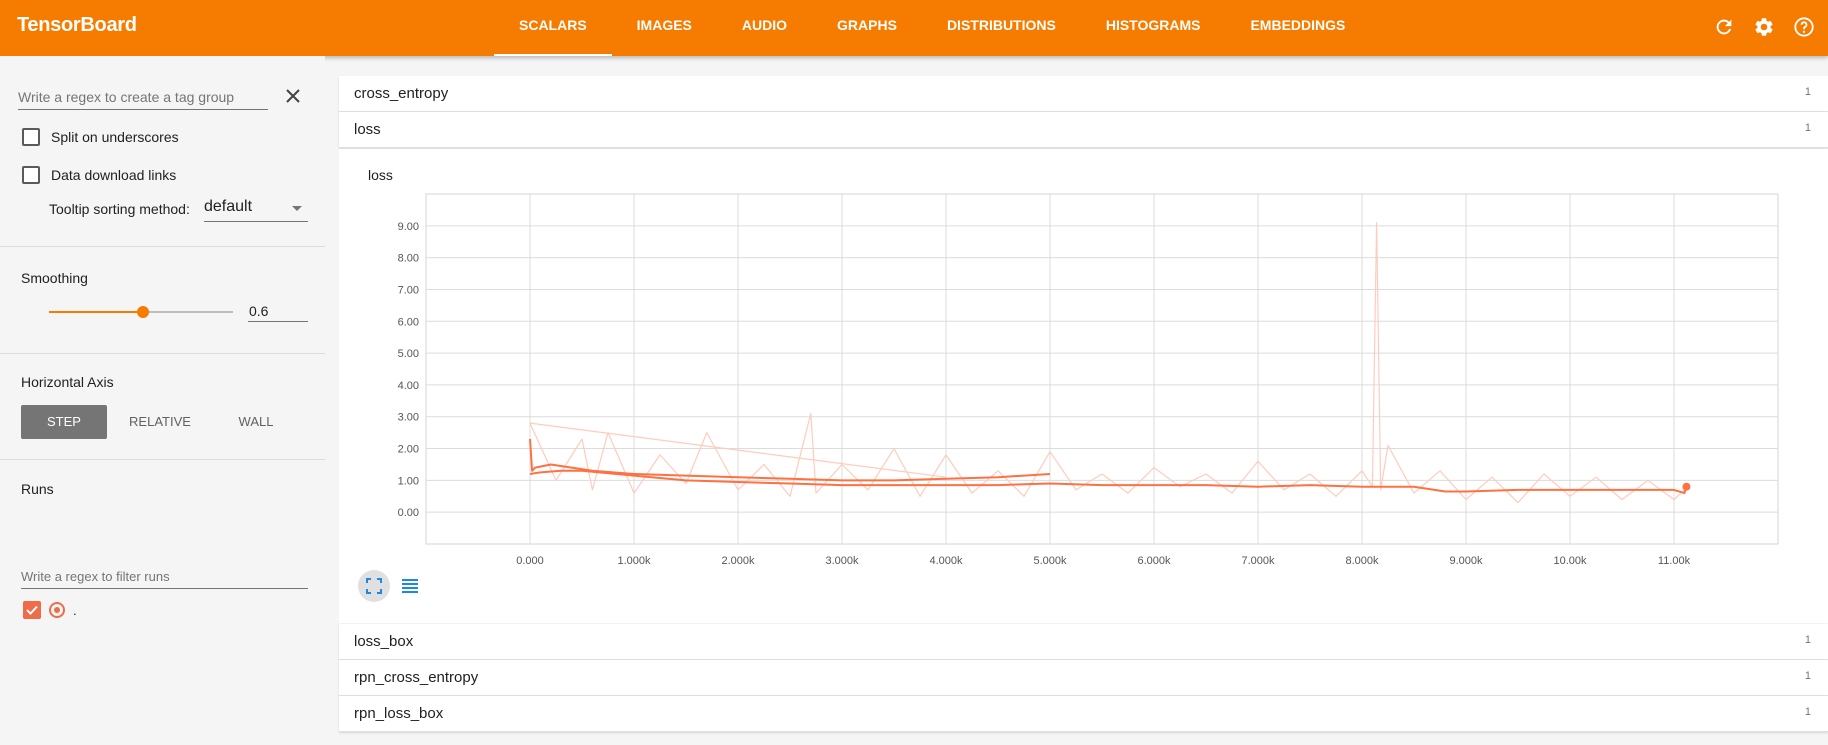 Image resolution: width=1828 pixels, height=745 pixels. I want to click on category-name: rpn_cross_entropy, so click(416, 677).